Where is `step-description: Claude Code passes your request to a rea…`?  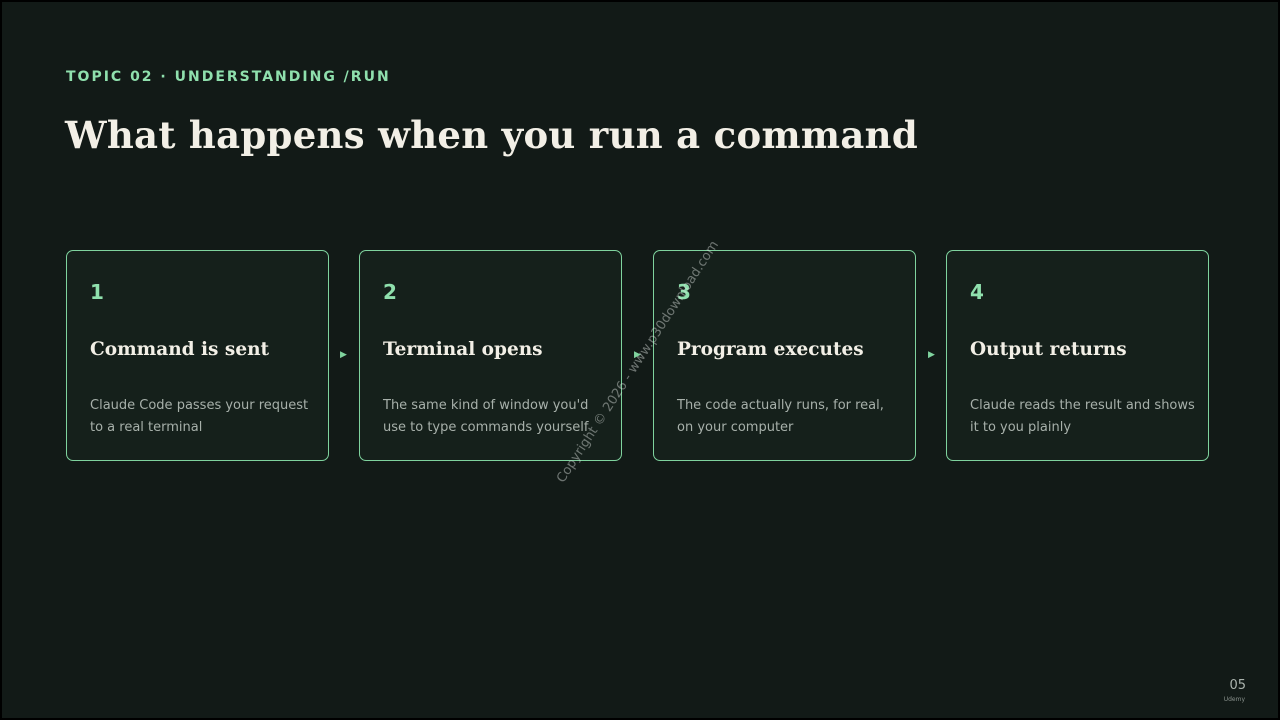 step-description: Claude Code passes your request to a rea… is located at coordinates (199, 416).